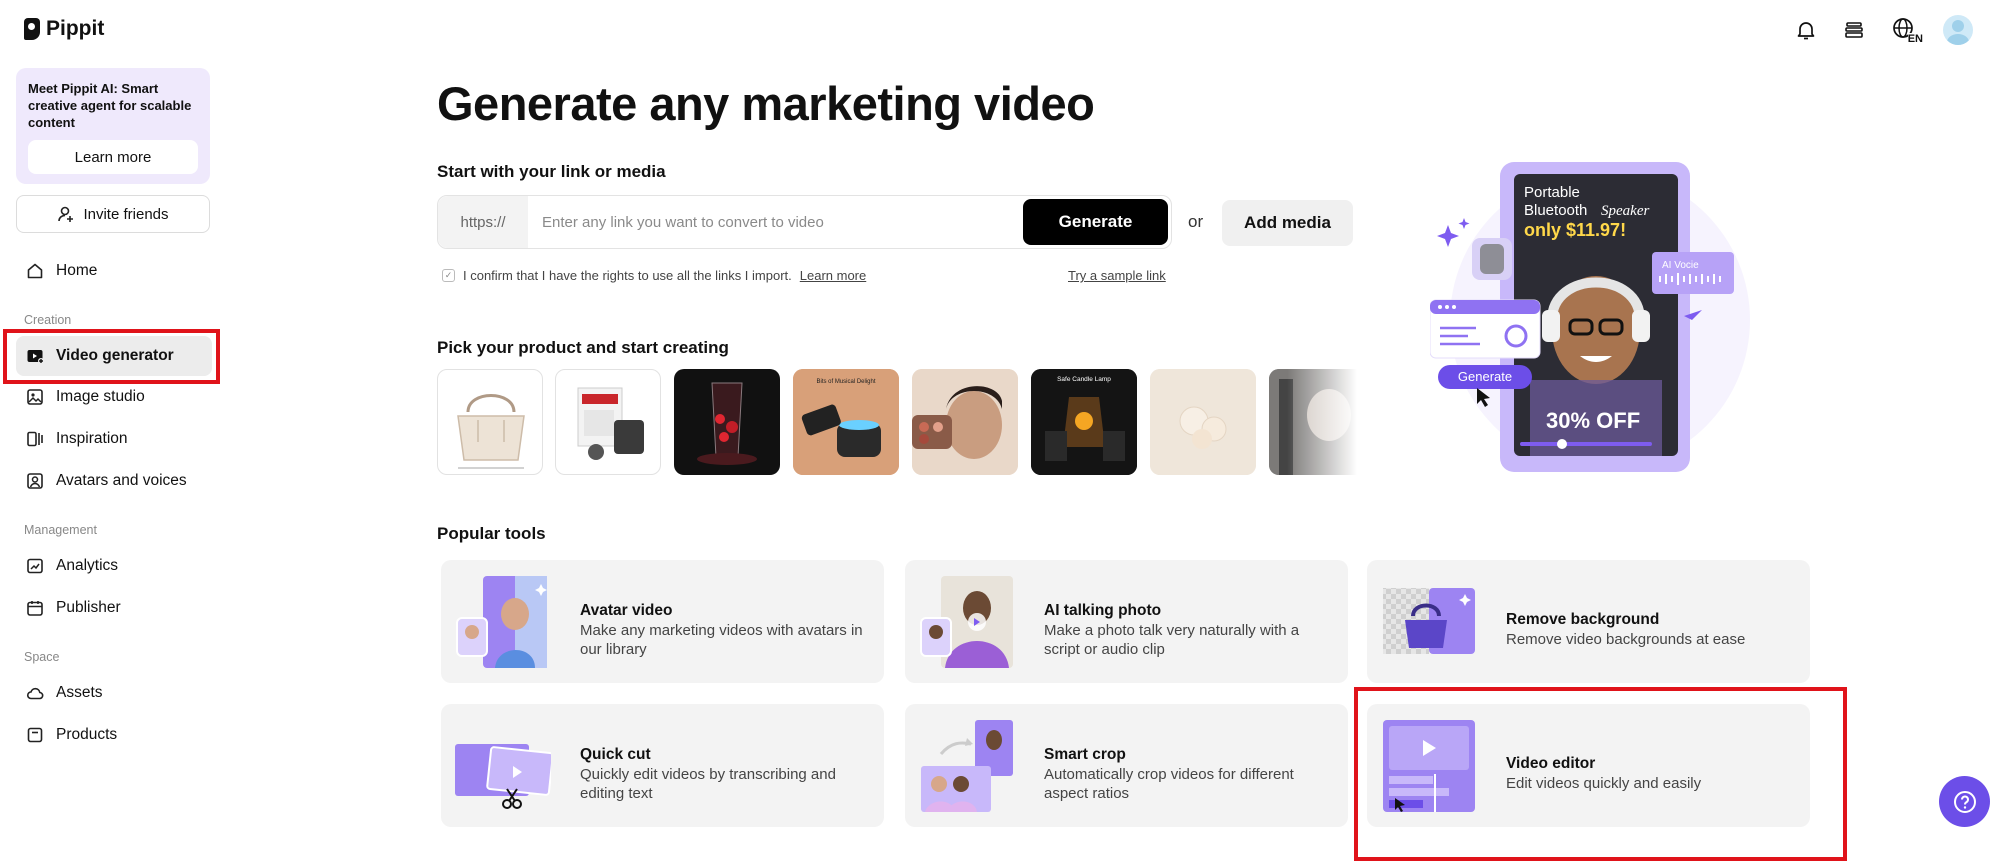 The image size is (2003, 862). I want to click on avatar-video-illustration, so click(503, 622).